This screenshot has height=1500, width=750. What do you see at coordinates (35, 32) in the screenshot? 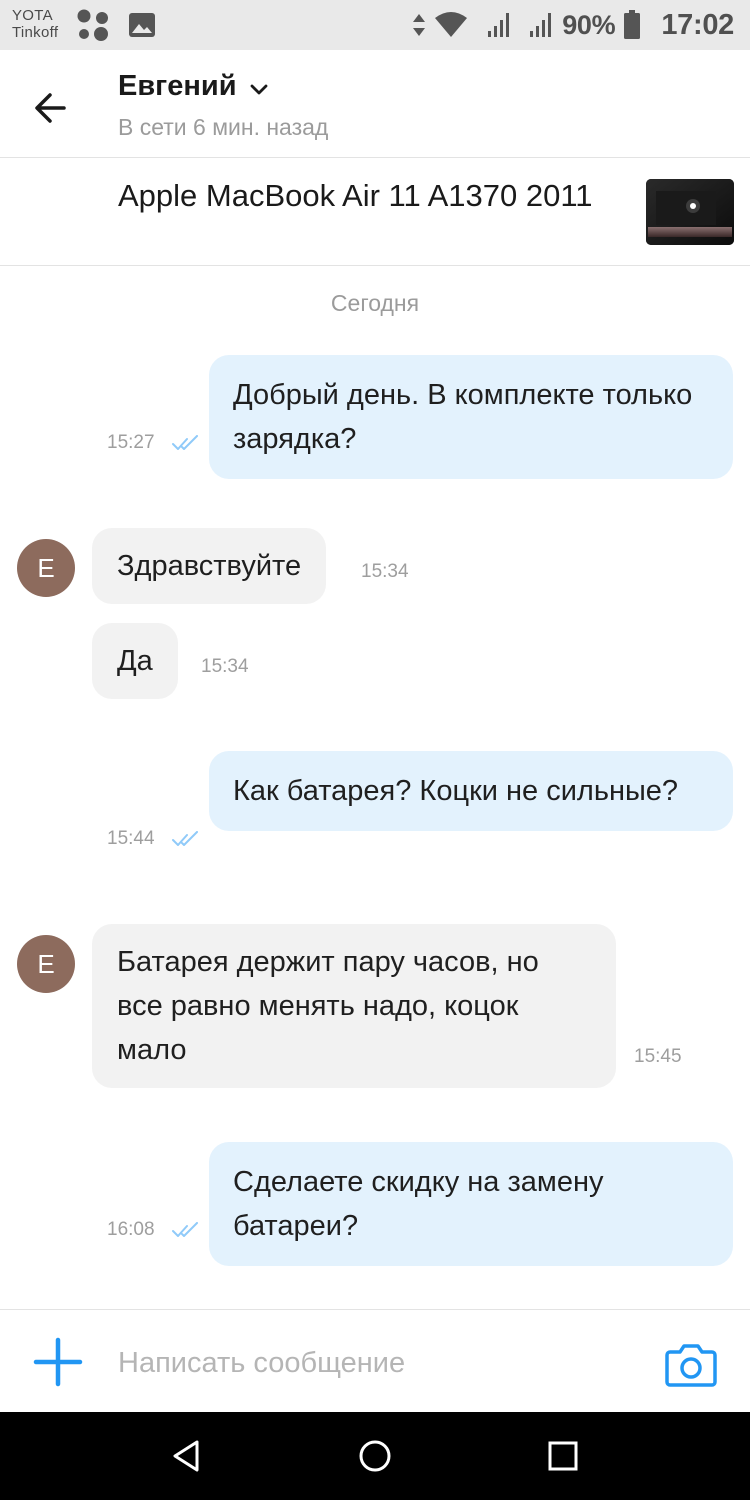
I see `carrier-line-2: Tinkoff` at bounding box center [35, 32].